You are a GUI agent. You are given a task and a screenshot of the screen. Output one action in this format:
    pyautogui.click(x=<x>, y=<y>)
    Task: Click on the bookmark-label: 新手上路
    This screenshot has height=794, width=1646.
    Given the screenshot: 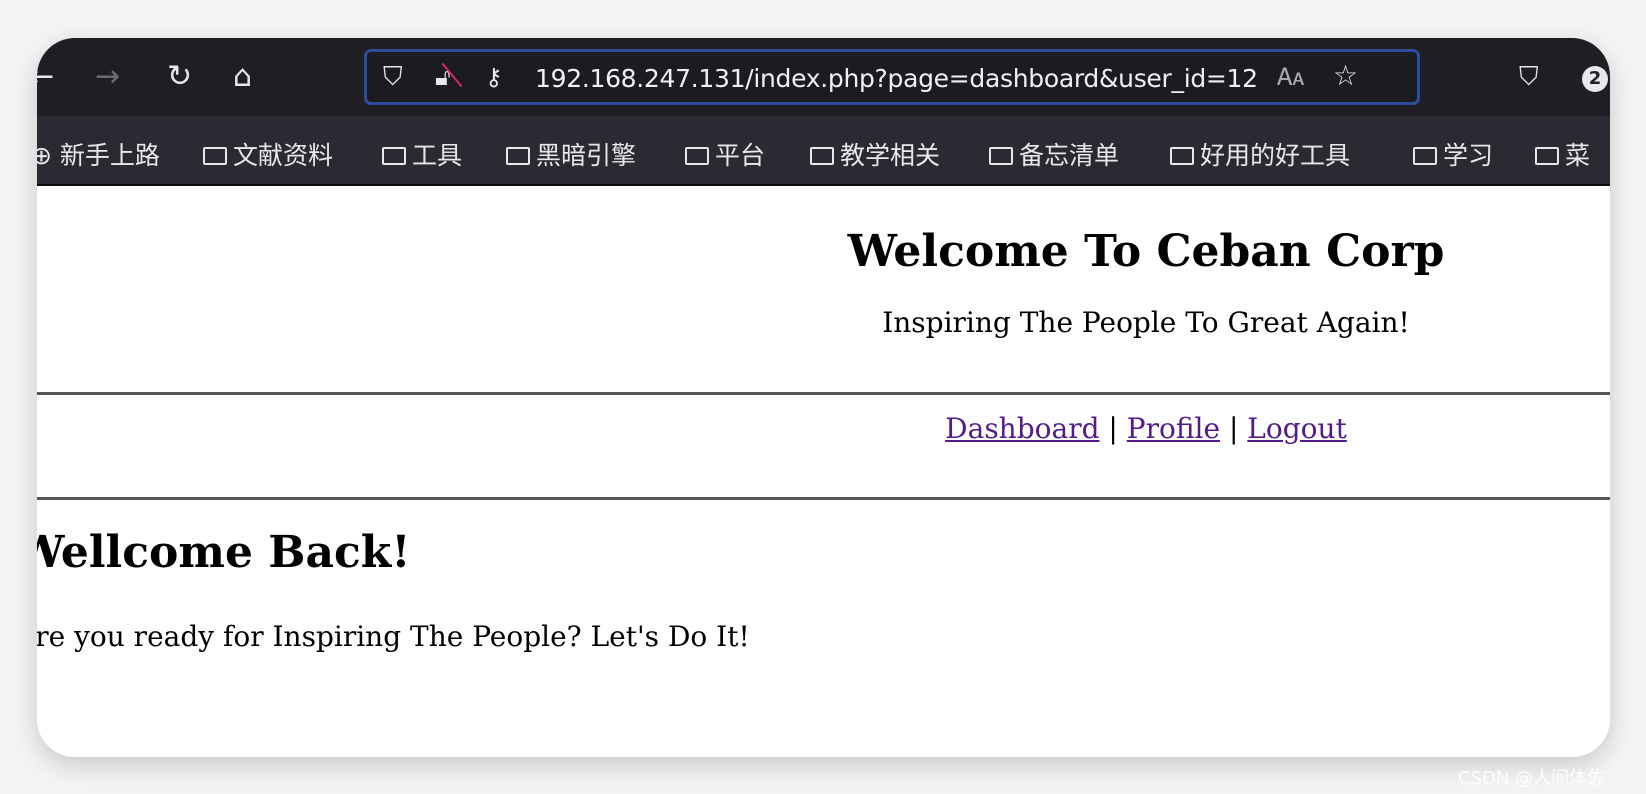 What is the action you would take?
    pyautogui.click(x=109, y=155)
    